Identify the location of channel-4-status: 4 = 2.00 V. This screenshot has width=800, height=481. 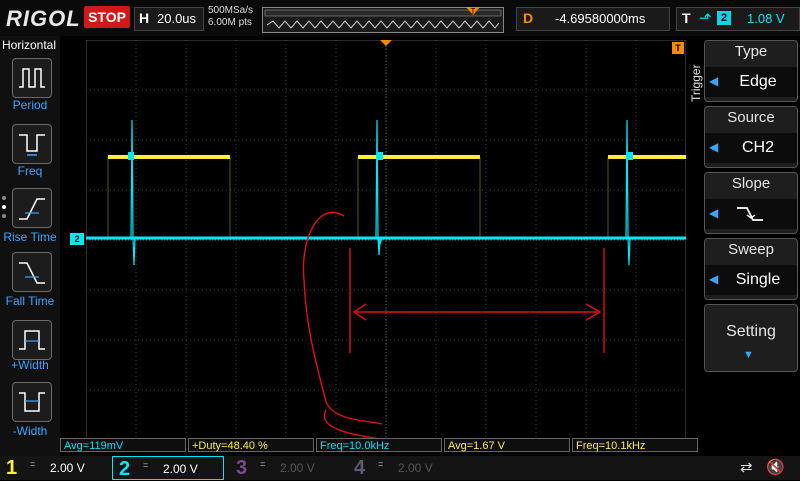
(404, 468).